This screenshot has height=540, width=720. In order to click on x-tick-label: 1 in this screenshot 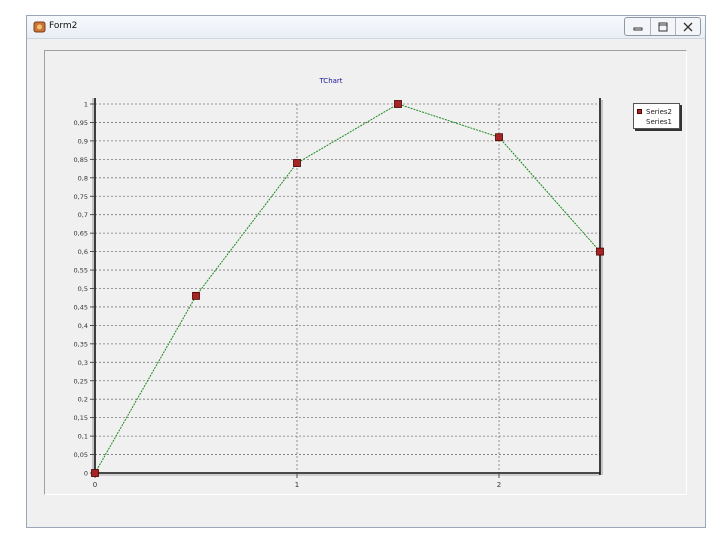, I will do `click(297, 485)`.